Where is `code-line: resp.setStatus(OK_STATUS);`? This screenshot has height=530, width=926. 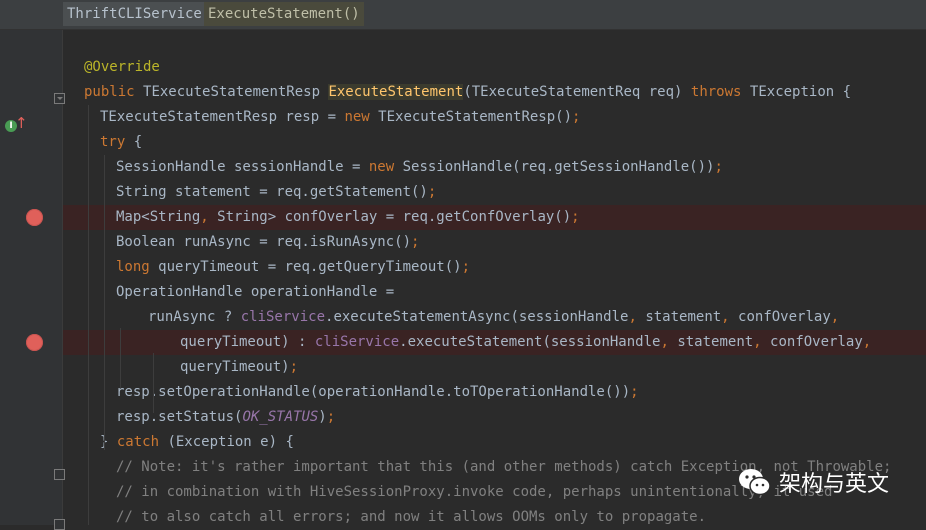
code-line: resp.setStatus(OK_STATUS); is located at coordinates (494, 417).